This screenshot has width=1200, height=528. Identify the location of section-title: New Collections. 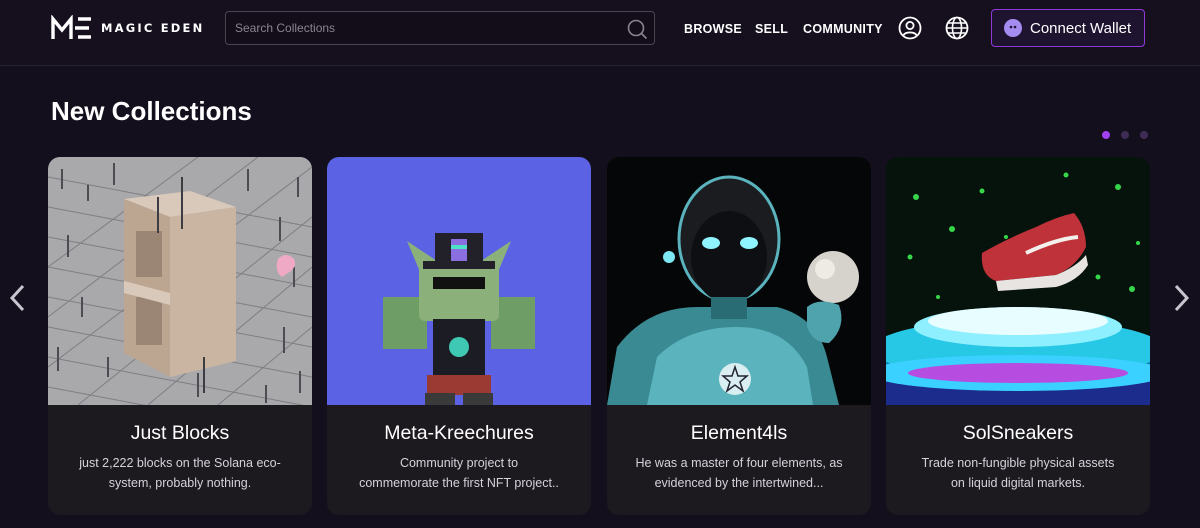
(151, 111).